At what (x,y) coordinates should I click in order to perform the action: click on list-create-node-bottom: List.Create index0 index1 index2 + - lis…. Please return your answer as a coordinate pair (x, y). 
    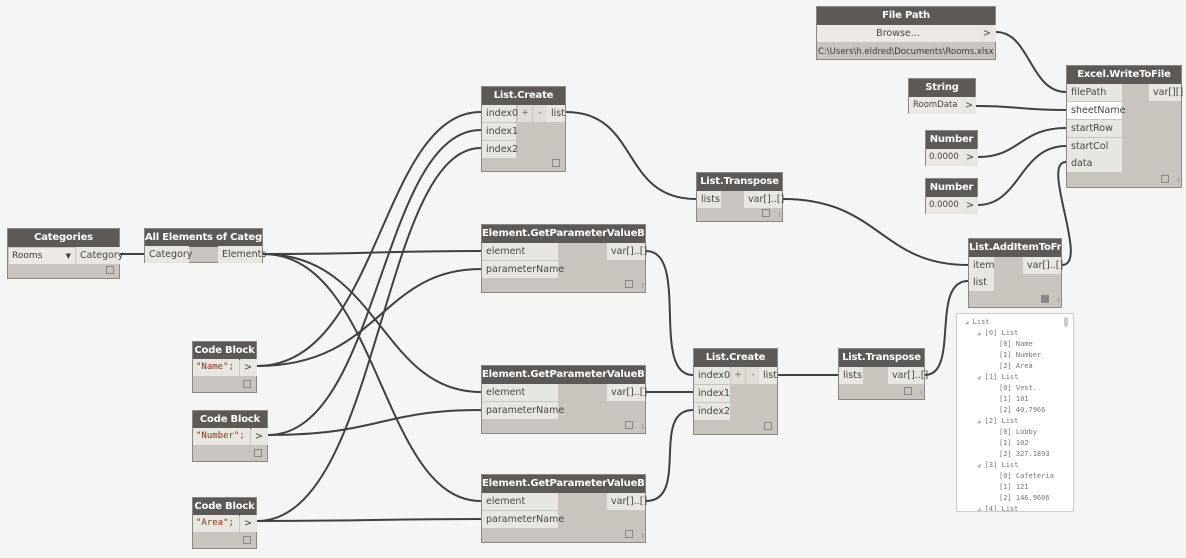
    Looking at the image, I should click on (735, 391).